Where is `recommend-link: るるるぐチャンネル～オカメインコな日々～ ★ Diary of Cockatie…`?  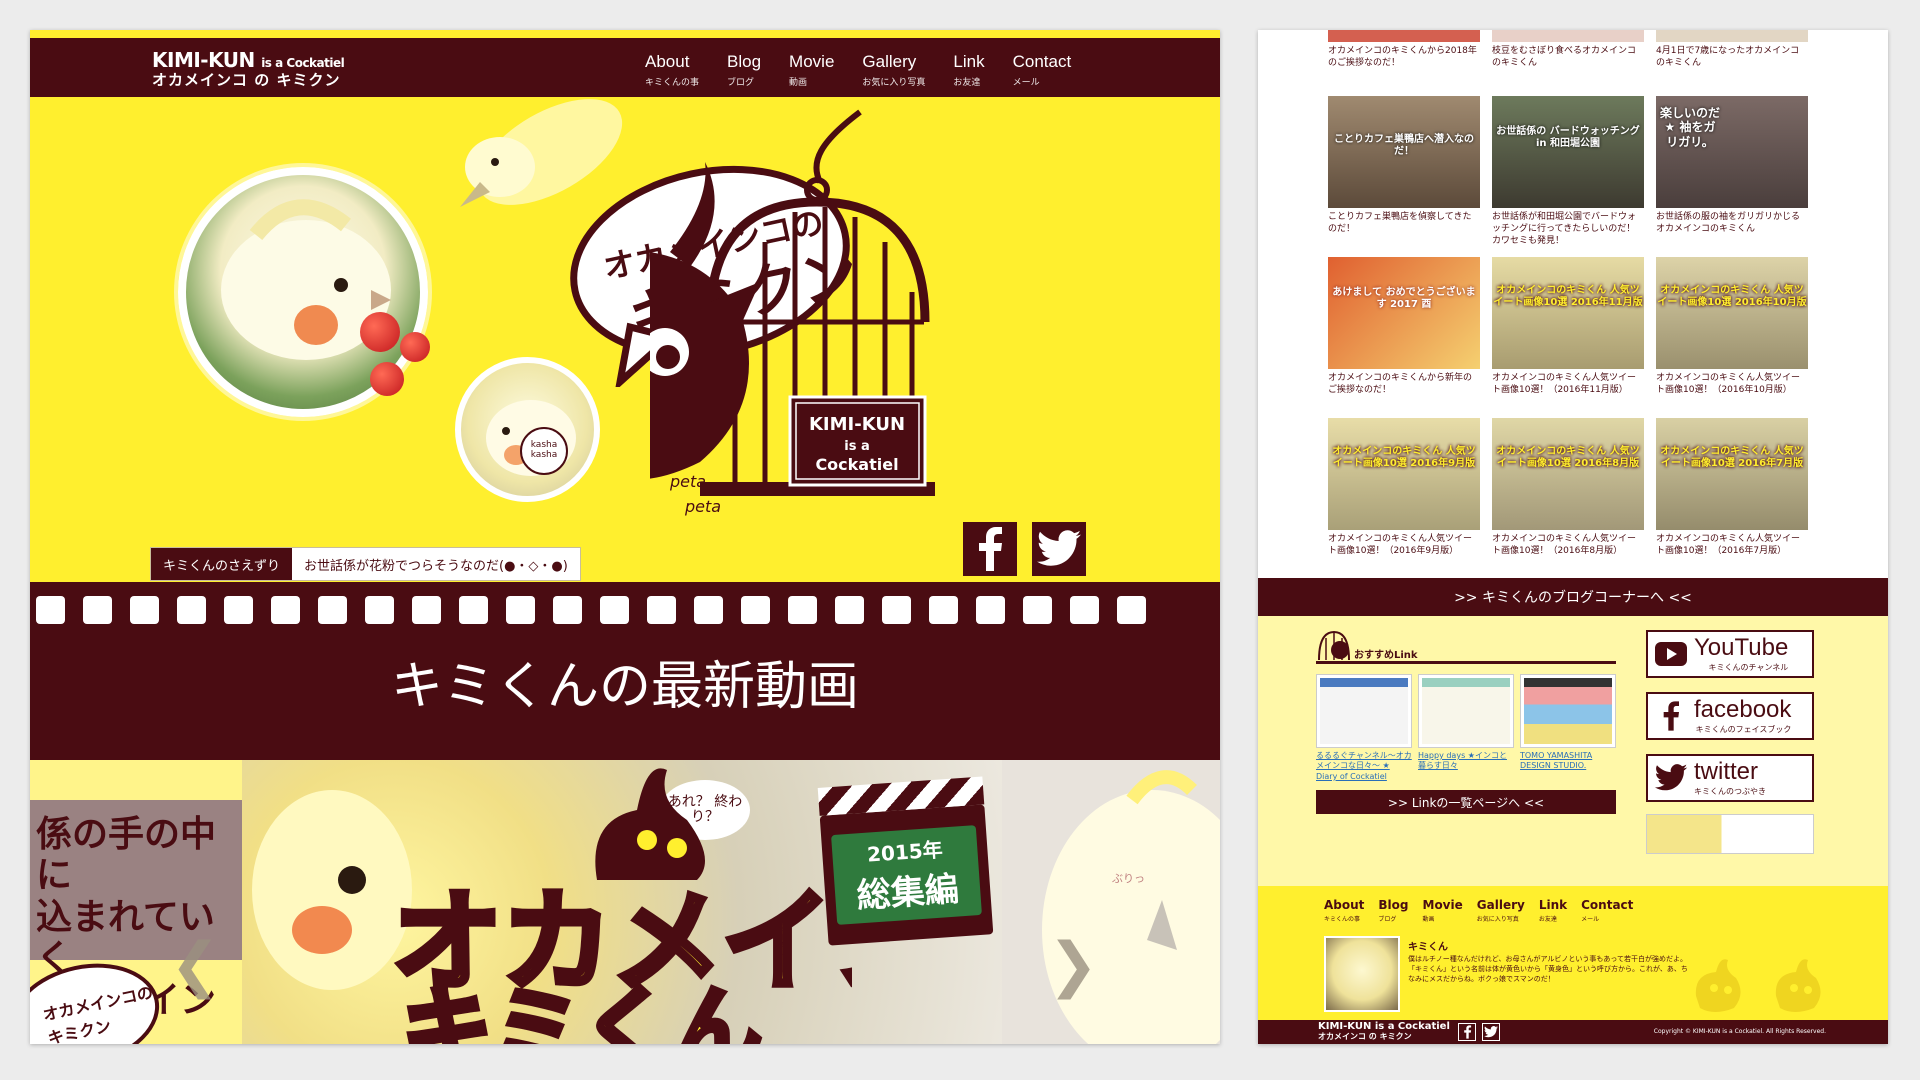 recommend-link: るるるぐチャンネル～オカメインコな日々～ ★ Diary of Cockatie… is located at coordinates (1364, 728).